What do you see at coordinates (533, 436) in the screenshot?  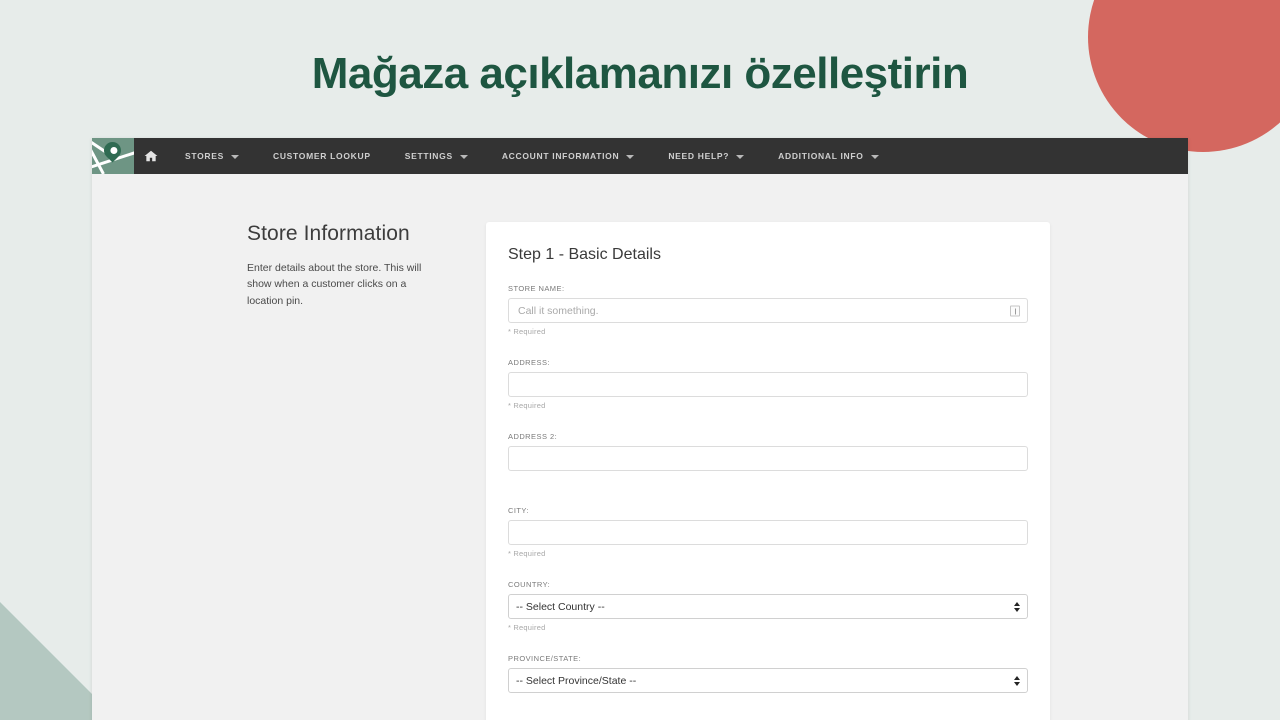 I see `address2-label: ADDRESS 2:` at bounding box center [533, 436].